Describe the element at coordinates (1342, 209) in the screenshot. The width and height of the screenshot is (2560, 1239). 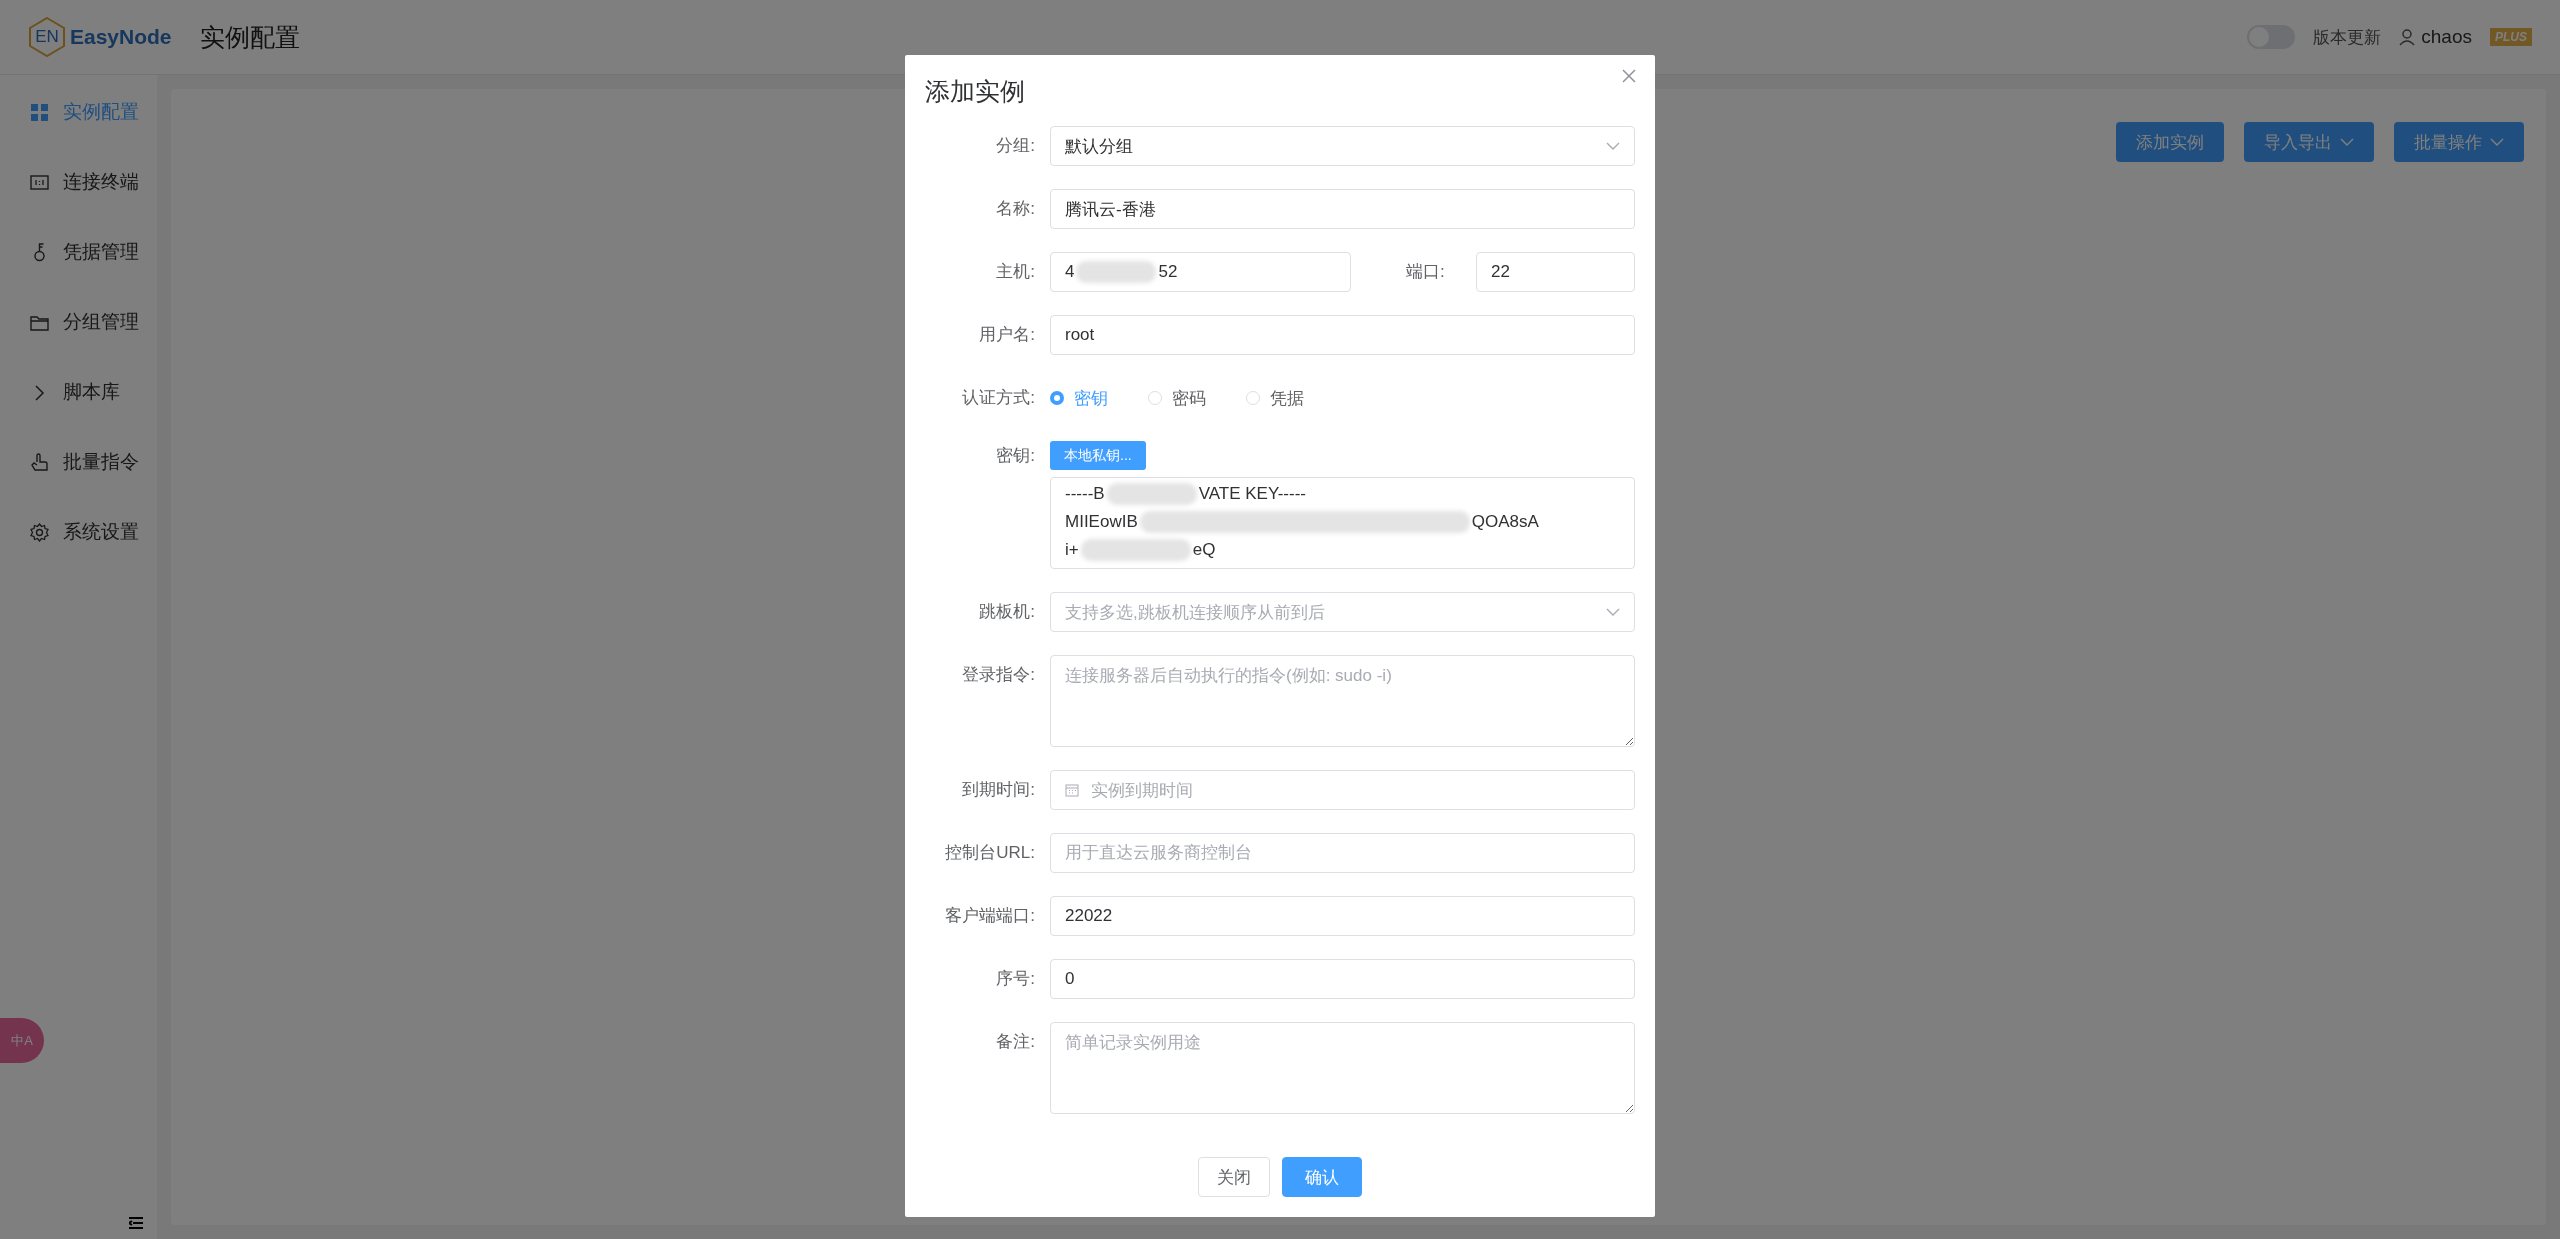
I see `input-field: 腾讯云-香港` at that location.